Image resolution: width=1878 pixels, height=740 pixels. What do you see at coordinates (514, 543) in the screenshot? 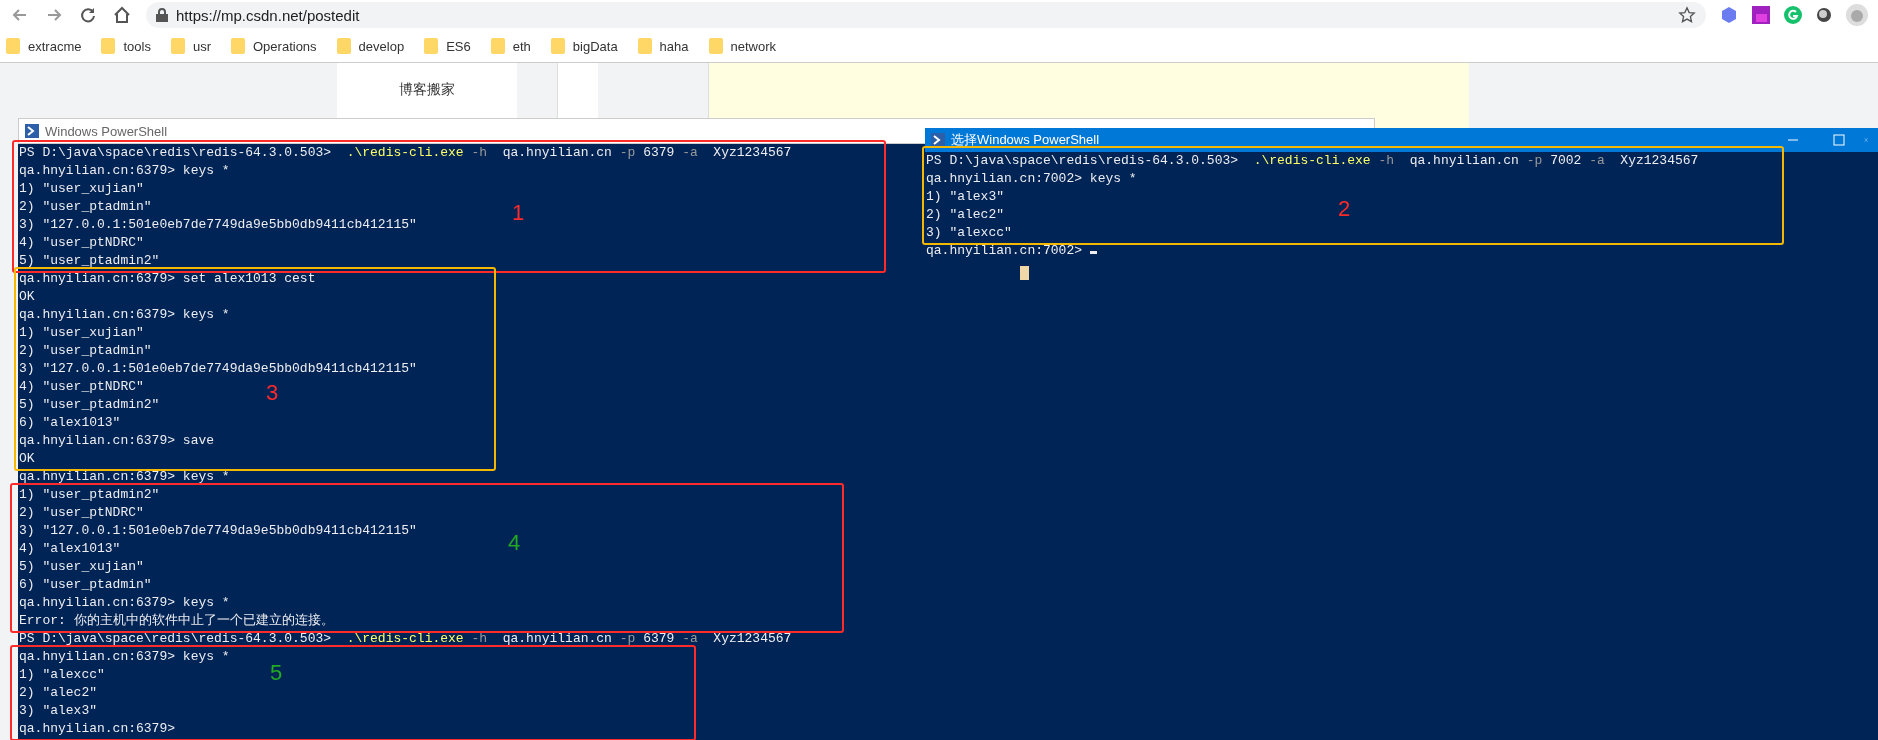
I see `annotation-number: 4` at bounding box center [514, 543].